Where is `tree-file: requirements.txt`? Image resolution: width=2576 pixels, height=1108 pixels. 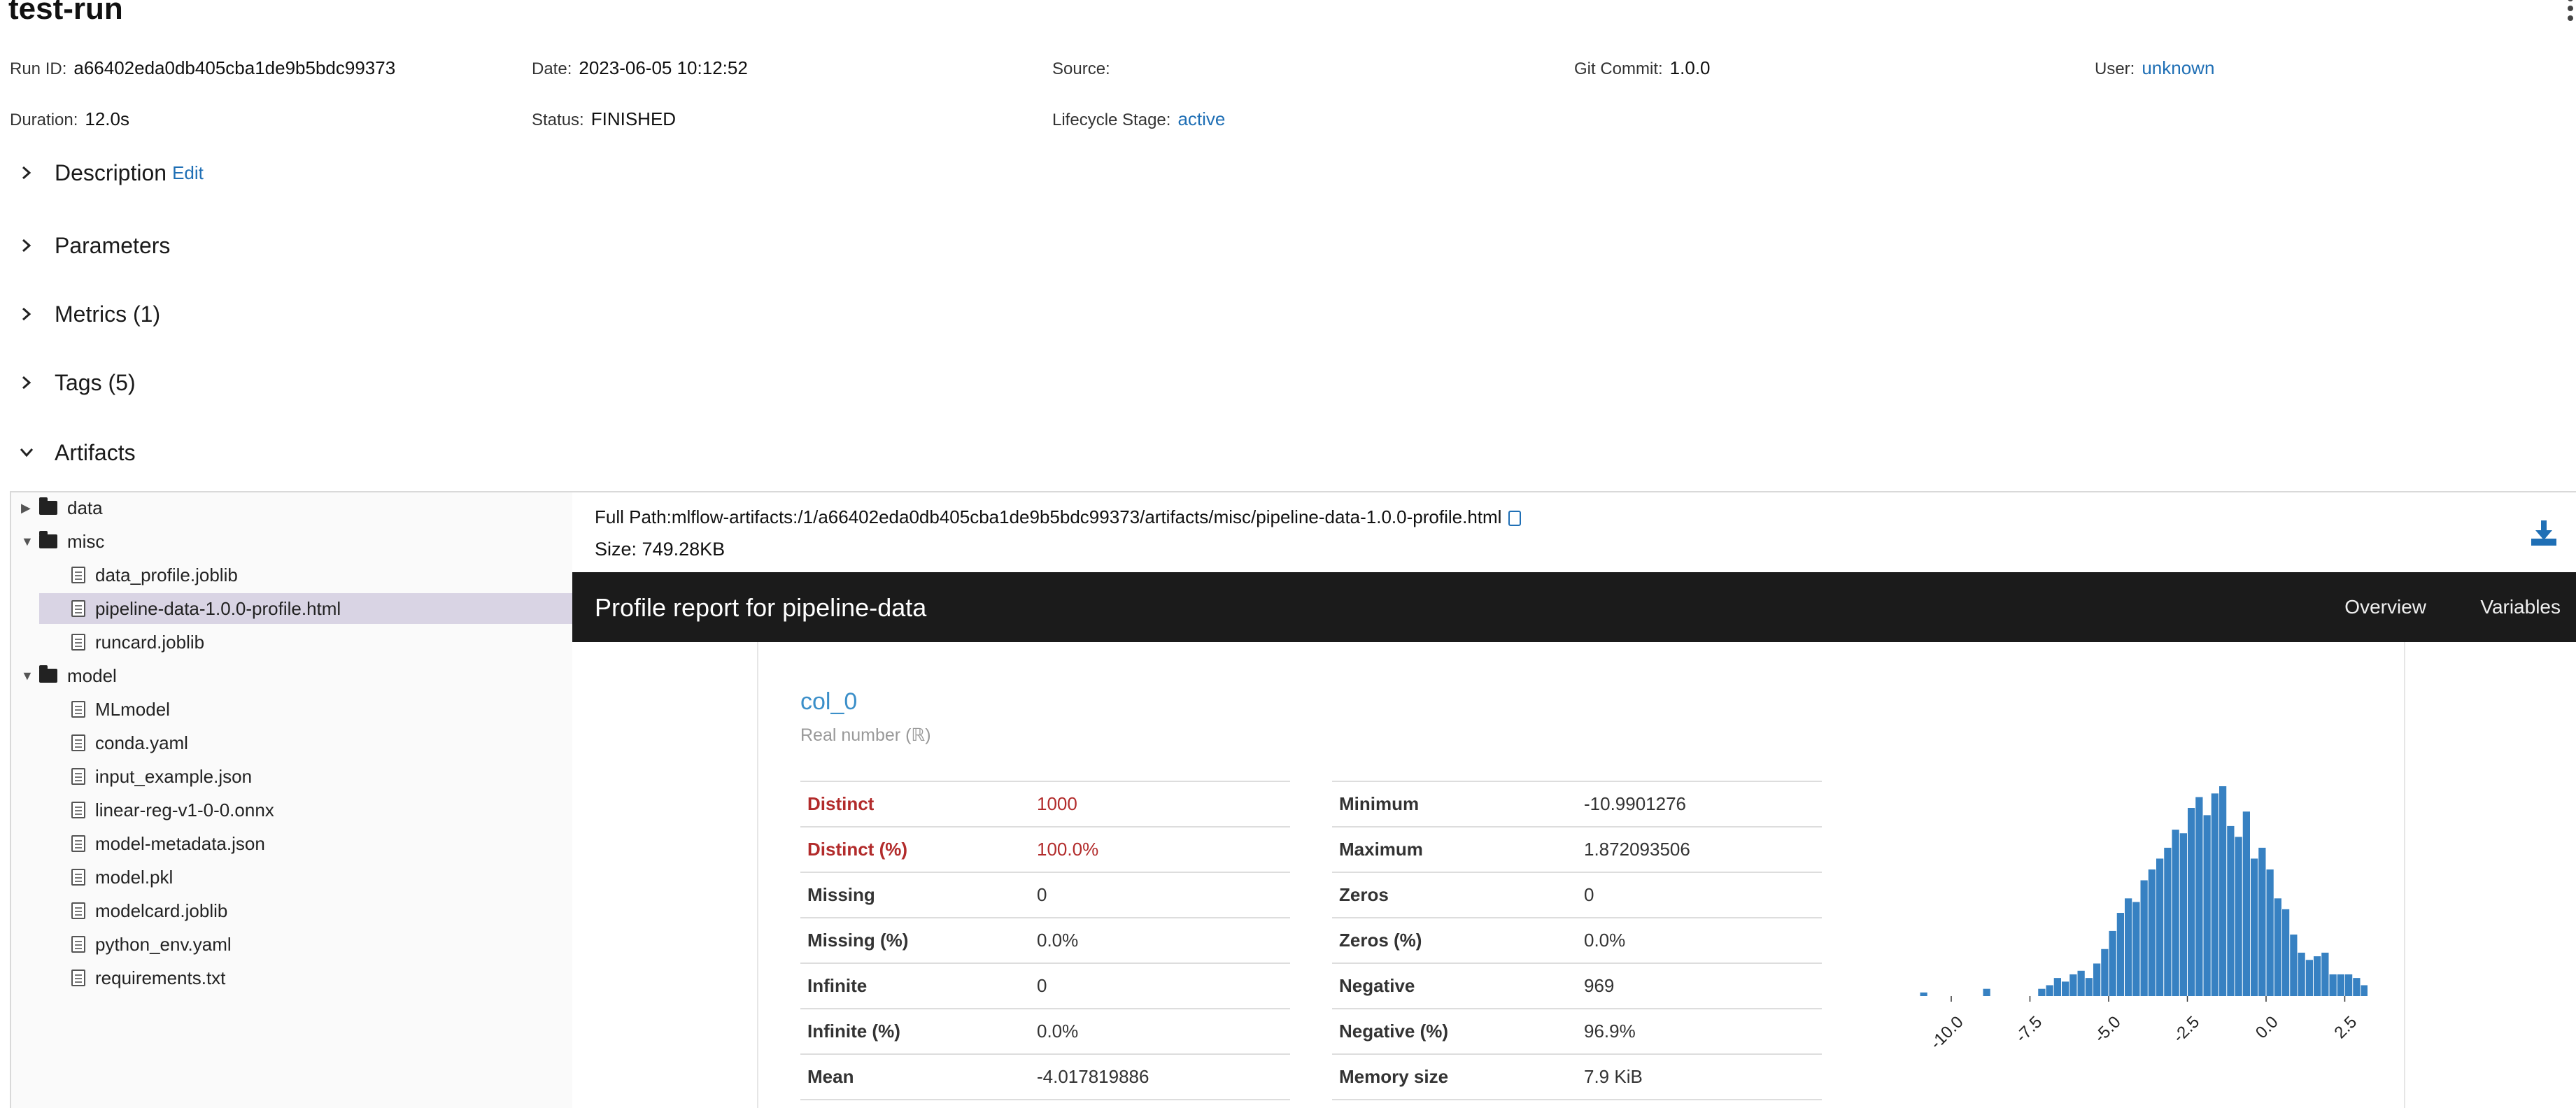 tree-file: requirements.txt is located at coordinates (148, 978).